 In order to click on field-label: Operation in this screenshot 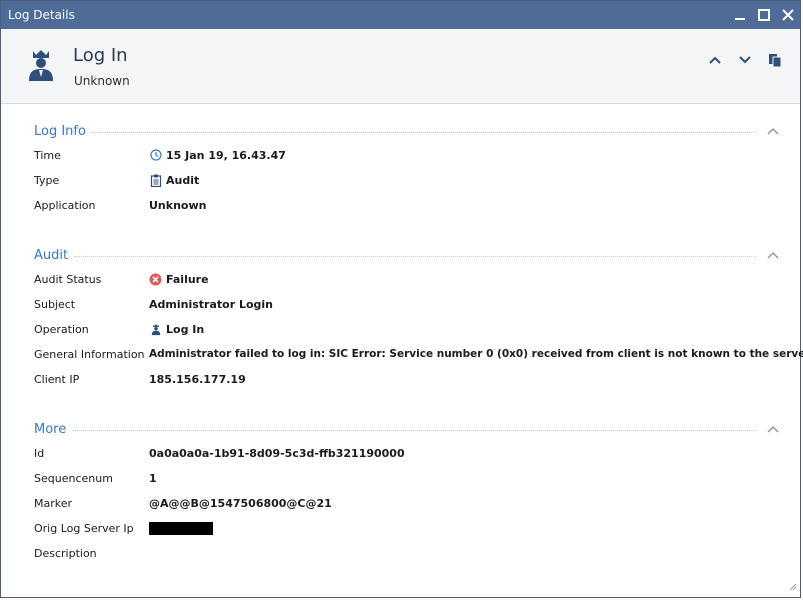, I will do `click(61, 329)`.